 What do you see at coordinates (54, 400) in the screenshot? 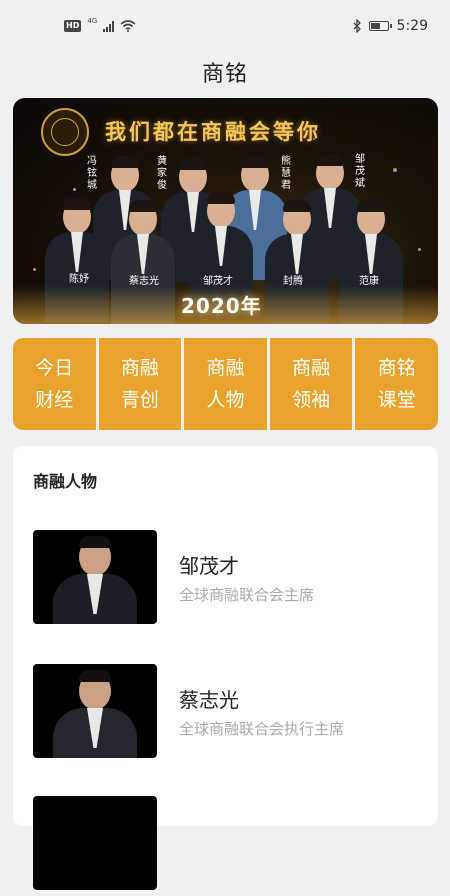
I see `category-label-line2: 财经` at bounding box center [54, 400].